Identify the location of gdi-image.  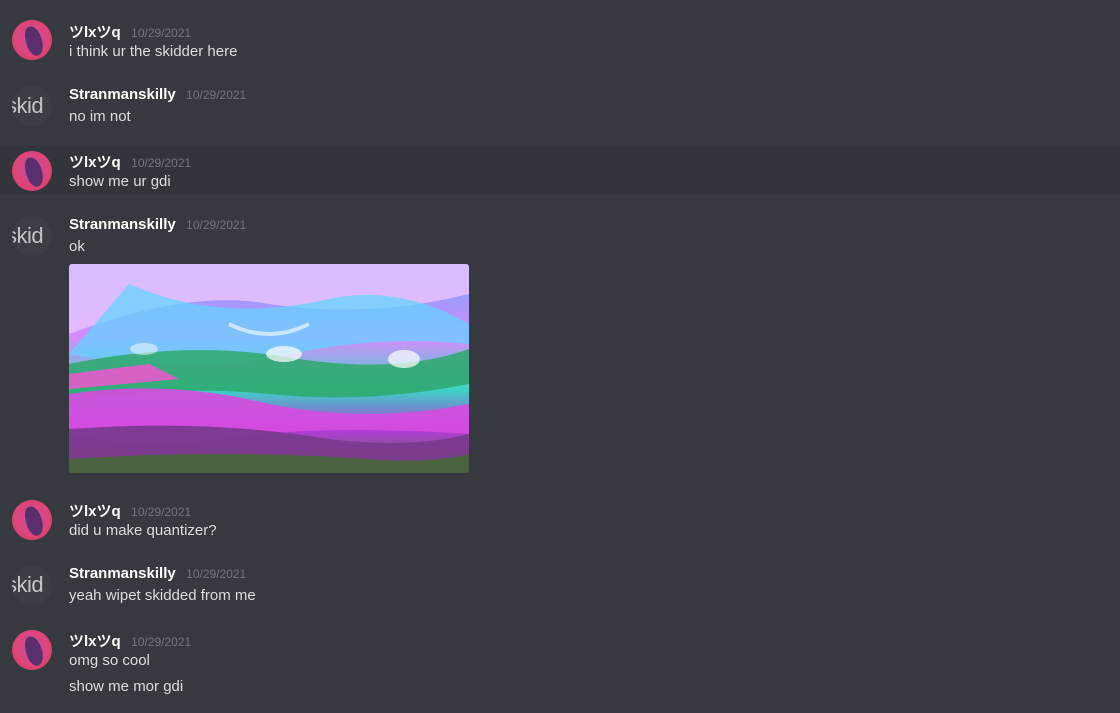
(269, 368).